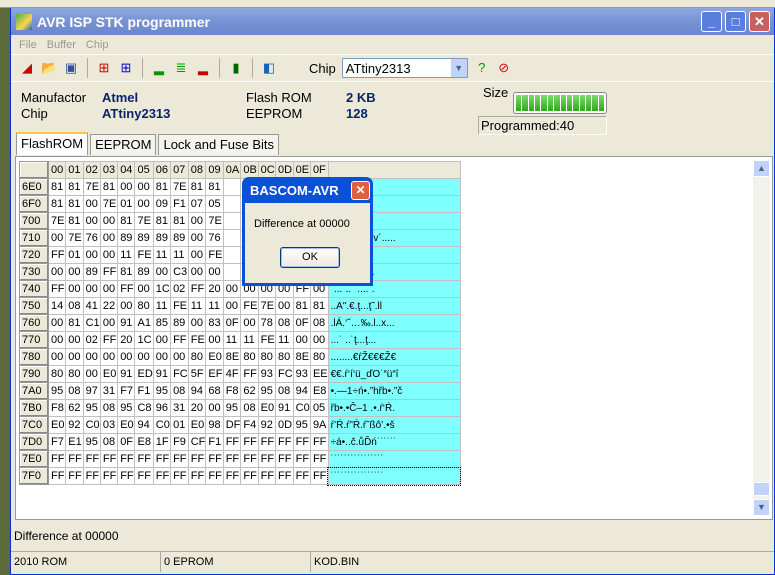 The height and width of the screenshot is (575, 775). What do you see at coordinates (360, 190) in the screenshot?
I see `dialog-close-icon: ✕` at bounding box center [360, 190].